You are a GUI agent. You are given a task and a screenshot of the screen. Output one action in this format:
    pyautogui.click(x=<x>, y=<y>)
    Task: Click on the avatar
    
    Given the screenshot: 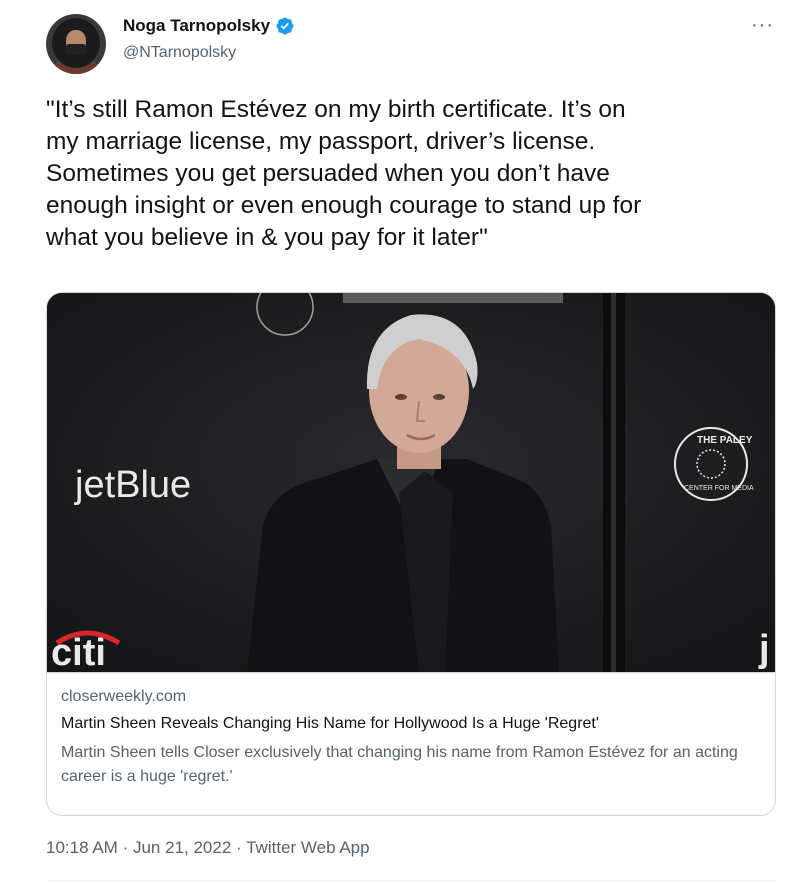 What is the action you would take?
    pyautogui.click(x=76, y=44)
    